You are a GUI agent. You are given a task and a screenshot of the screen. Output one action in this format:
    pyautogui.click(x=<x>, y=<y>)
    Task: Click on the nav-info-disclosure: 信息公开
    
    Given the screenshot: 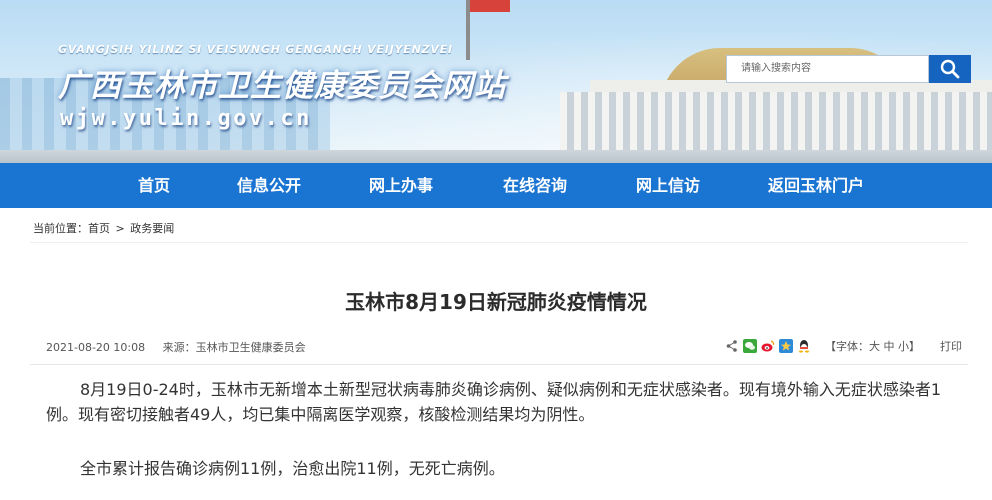 What is the action you would take?
    pyautogui.click(x=269, y=185)
    